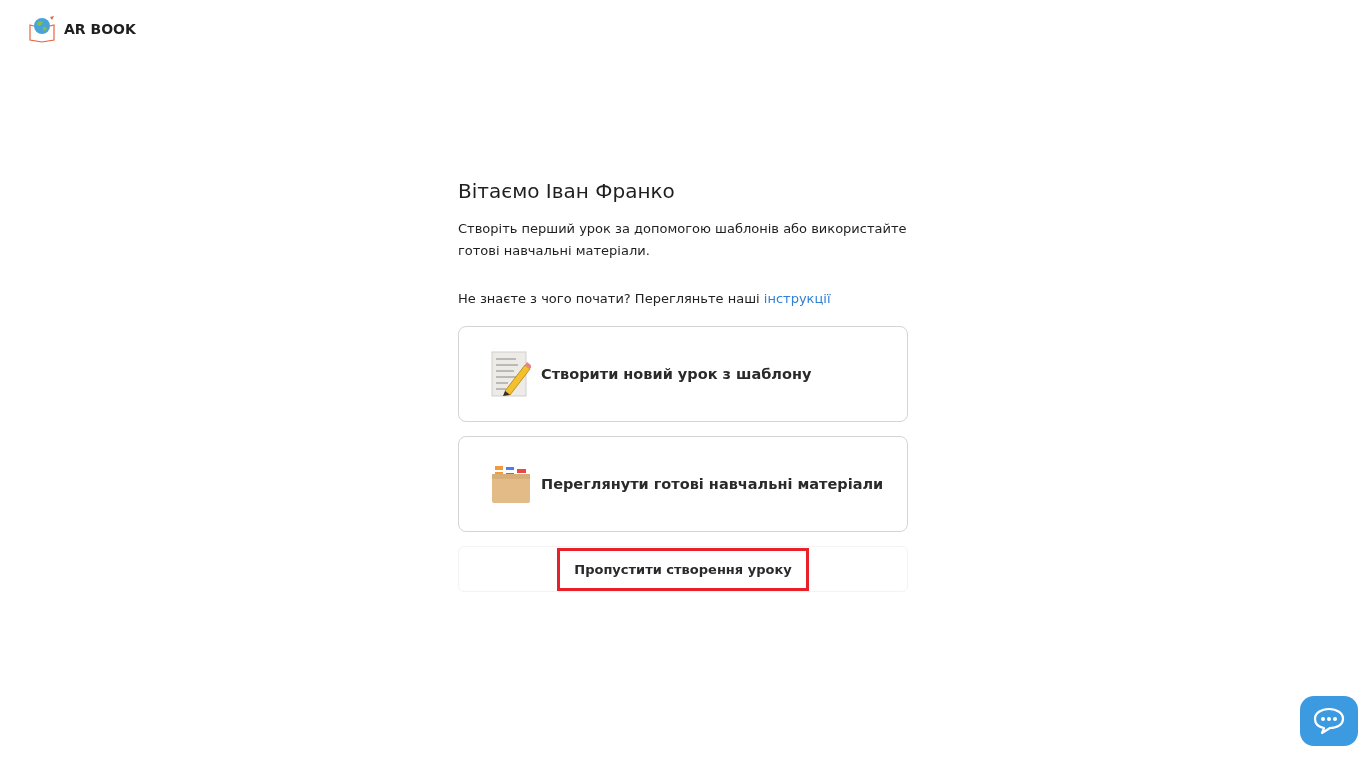 The image size is (1366, 768). What do you see at coordinates (683, 484) in the screenshot?
I see `option-card: Переглянути готові навчальні матеріали` at bounding box center [683, 484].